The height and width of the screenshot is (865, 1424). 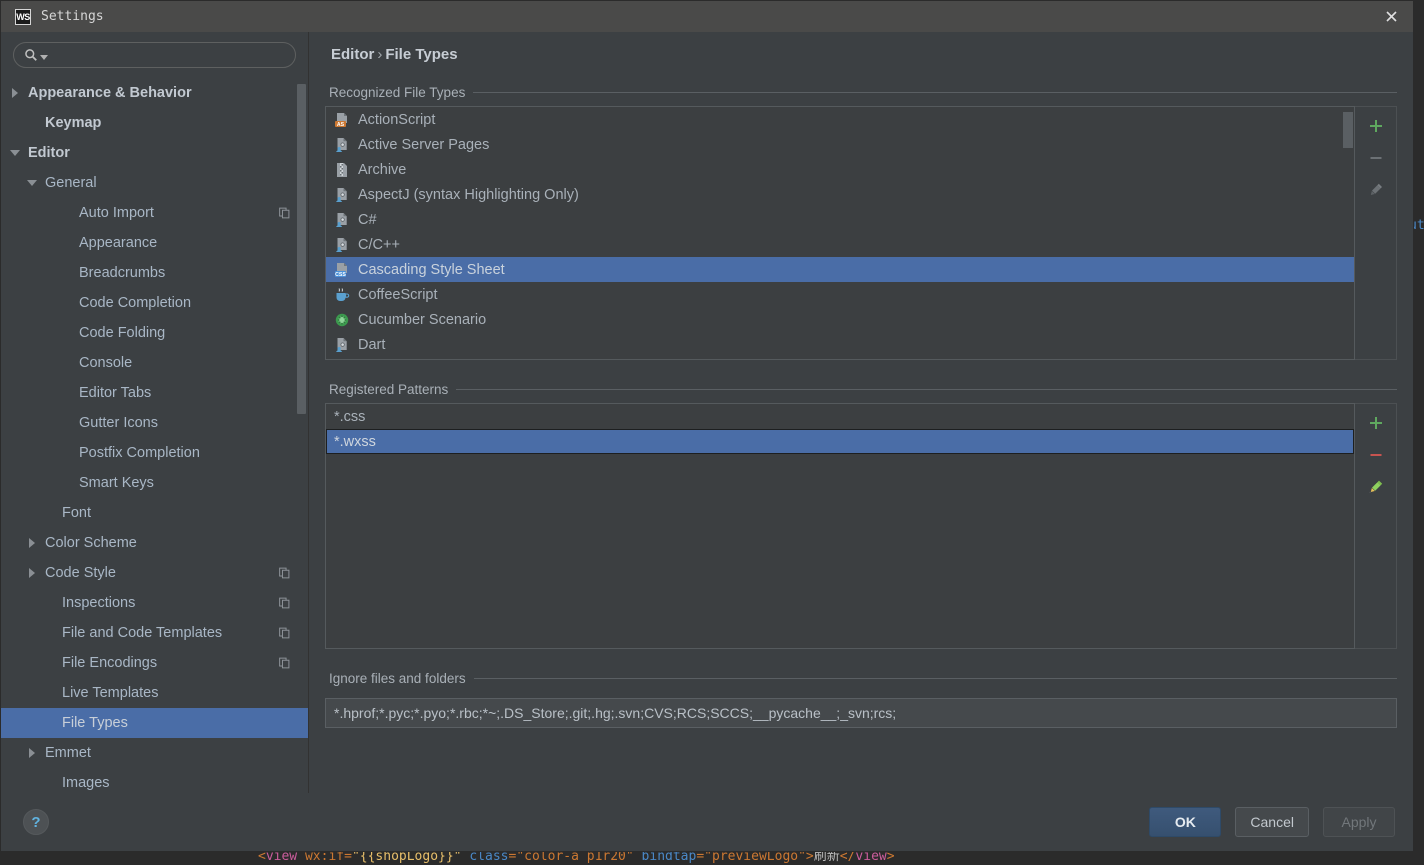 What do you see at coordinates (154, 573) in the screenshot?
I see `sidebar-item-code-style: Code Style` at bounding box center [154, 573].